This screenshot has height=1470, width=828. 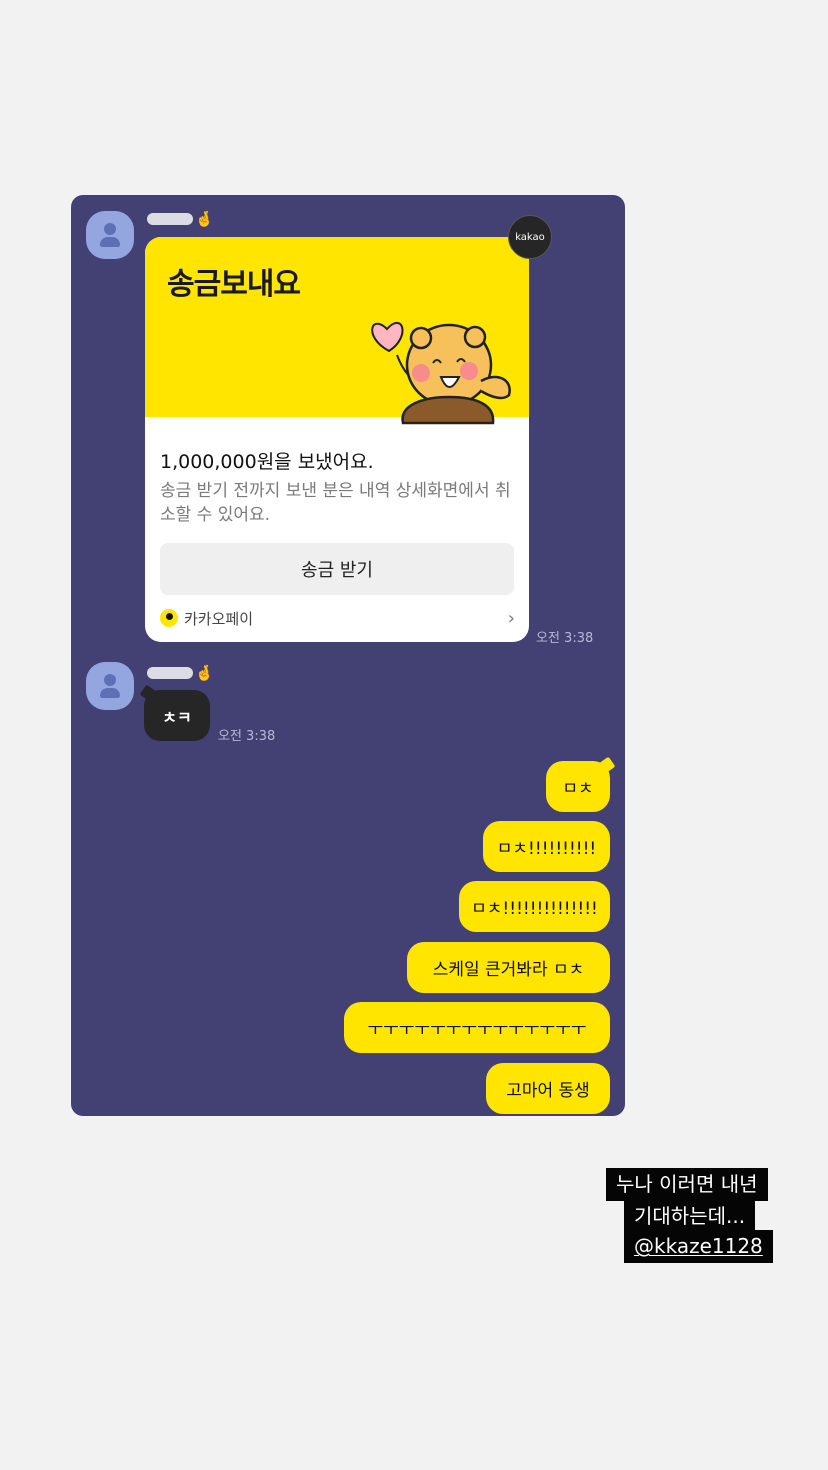 I want to click on sent-message-text: 고마어 동생, so click(x=548, y=1091).